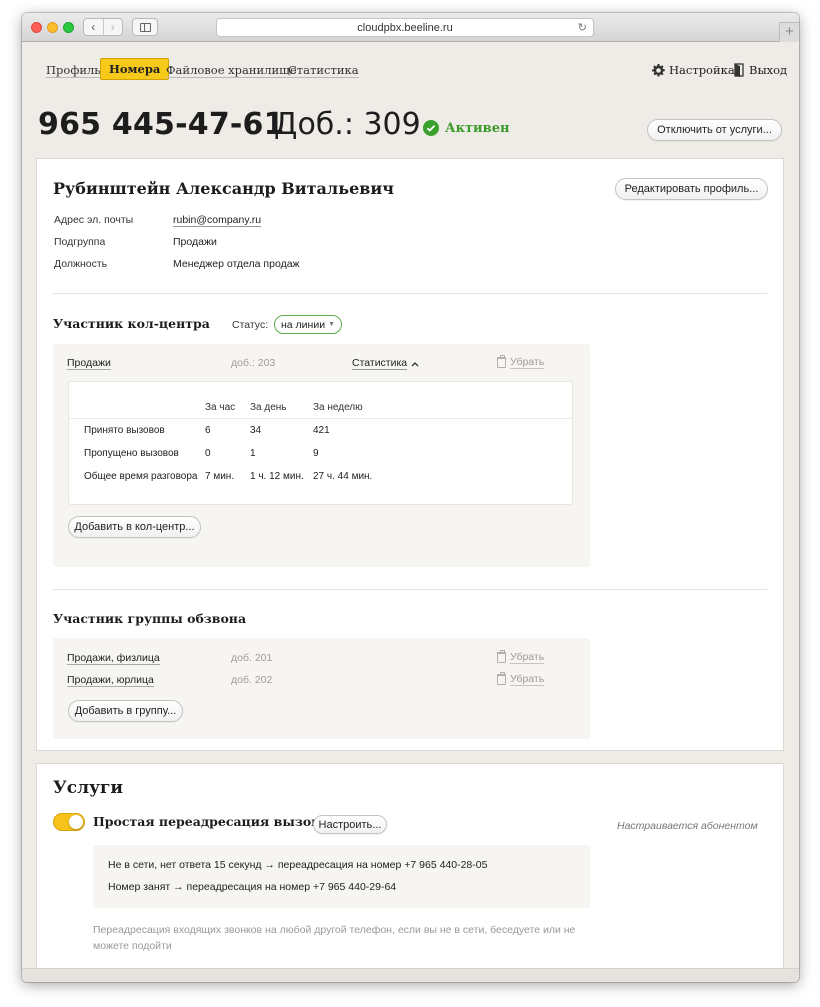 This screenshot has width=820, height=1007. I want to click on callcenter-remove-button: Убрать, so click(521, 362).